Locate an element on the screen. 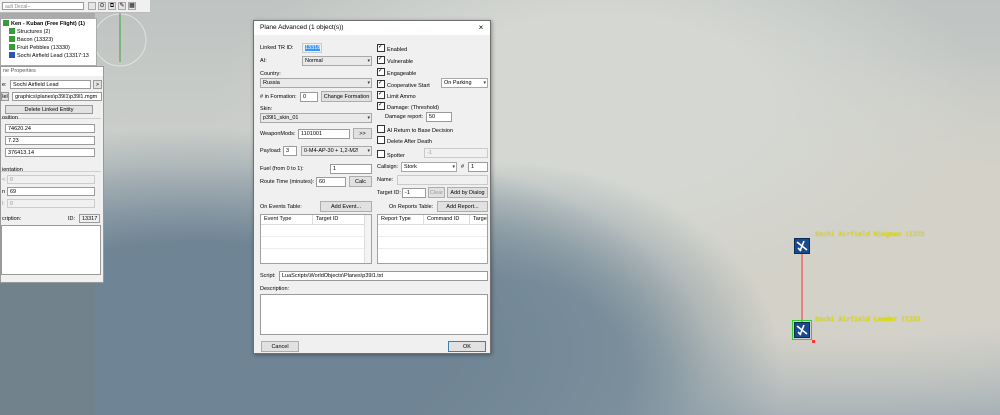 The width and height of the screenshot is (1000, 415). events-table: Event Type Target ID is located at coordinates (316, 239).